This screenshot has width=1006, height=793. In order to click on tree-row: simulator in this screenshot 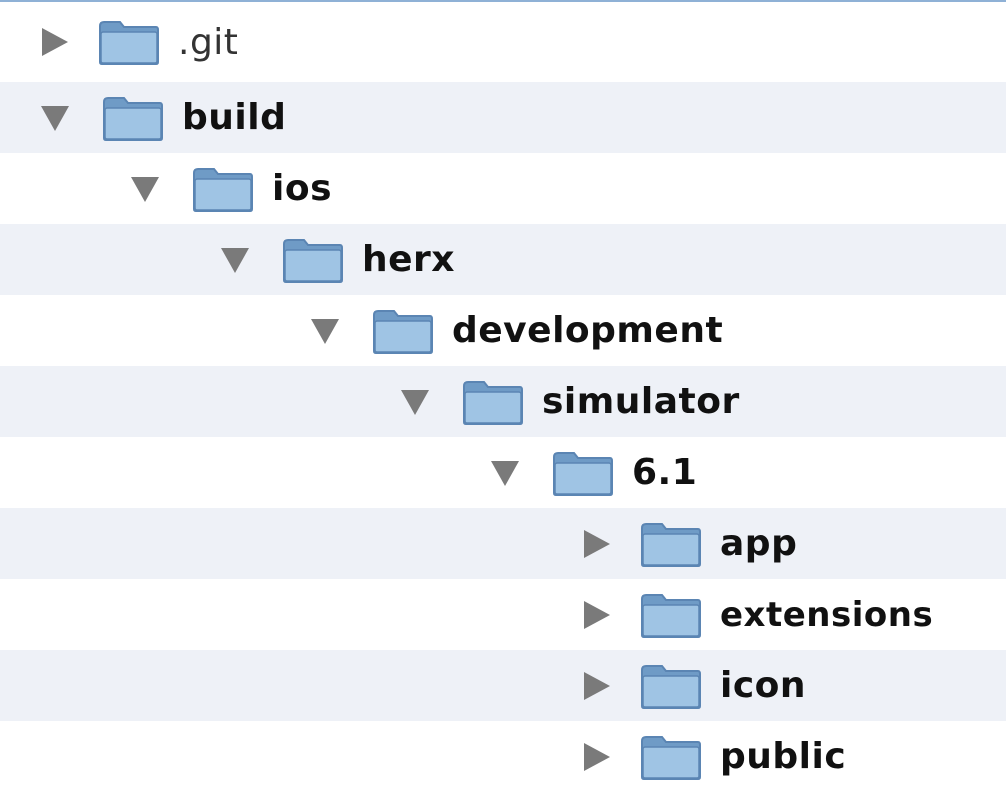, I will do `click(503, 401)`.